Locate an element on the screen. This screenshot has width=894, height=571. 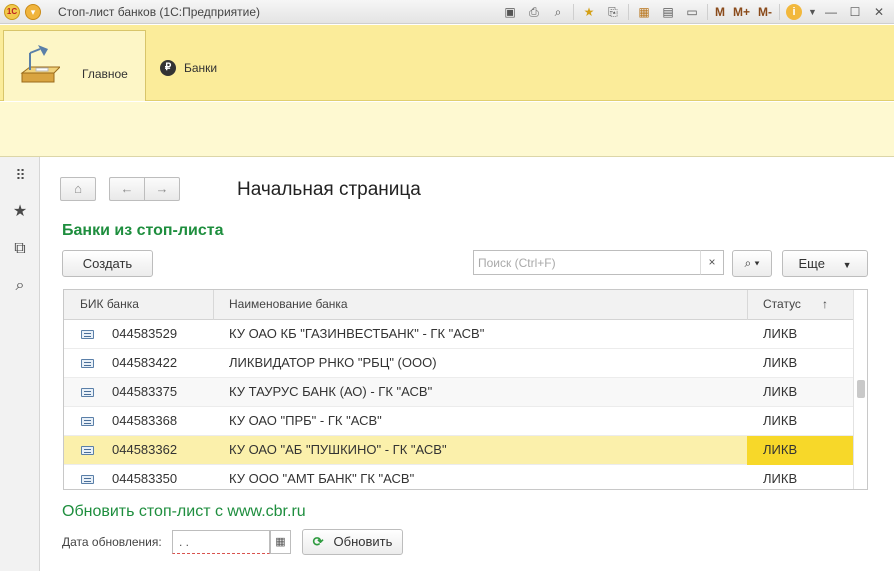
page-title: Начальная страница is located at coordinates (329, 189).